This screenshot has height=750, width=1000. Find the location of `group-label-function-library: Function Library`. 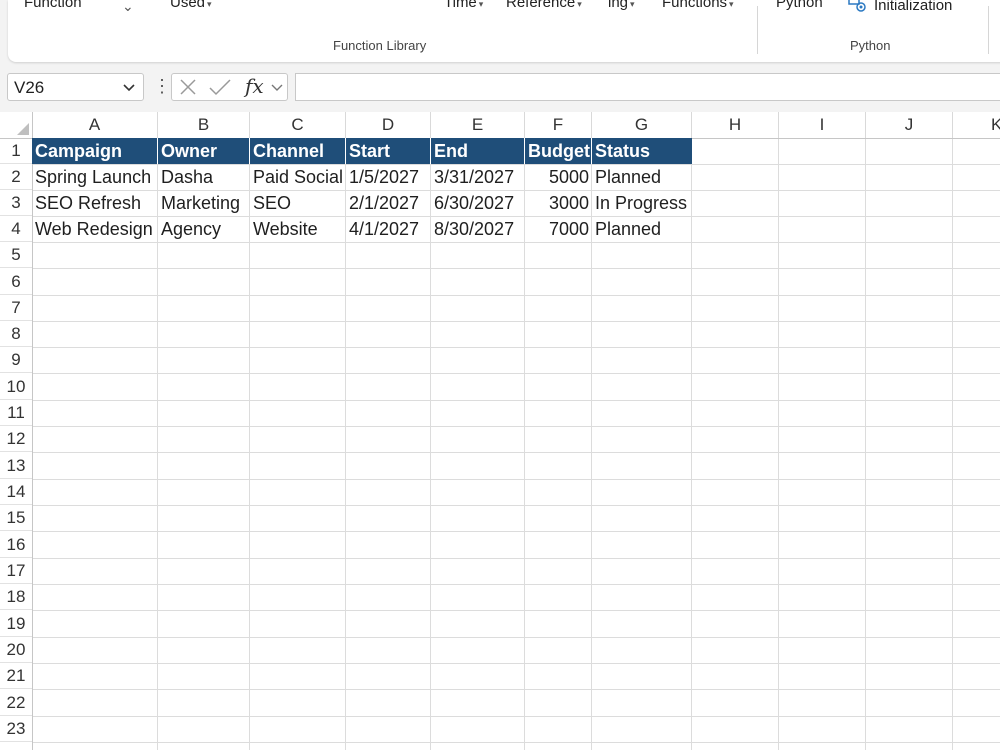

group-label-function-library: Function Library is located at coordinates (380, 45).